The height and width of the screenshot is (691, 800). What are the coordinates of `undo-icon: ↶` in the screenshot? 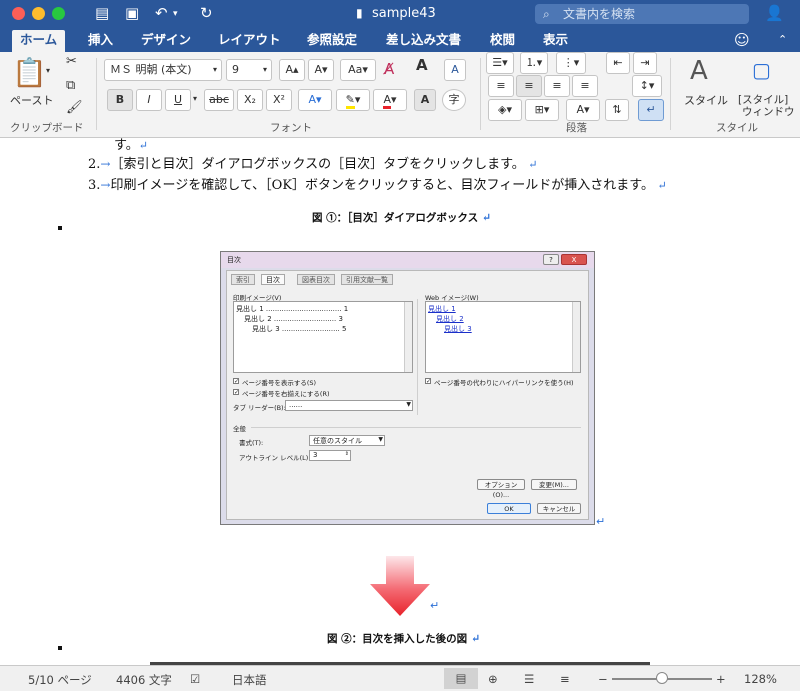 It's located at (161, 13).